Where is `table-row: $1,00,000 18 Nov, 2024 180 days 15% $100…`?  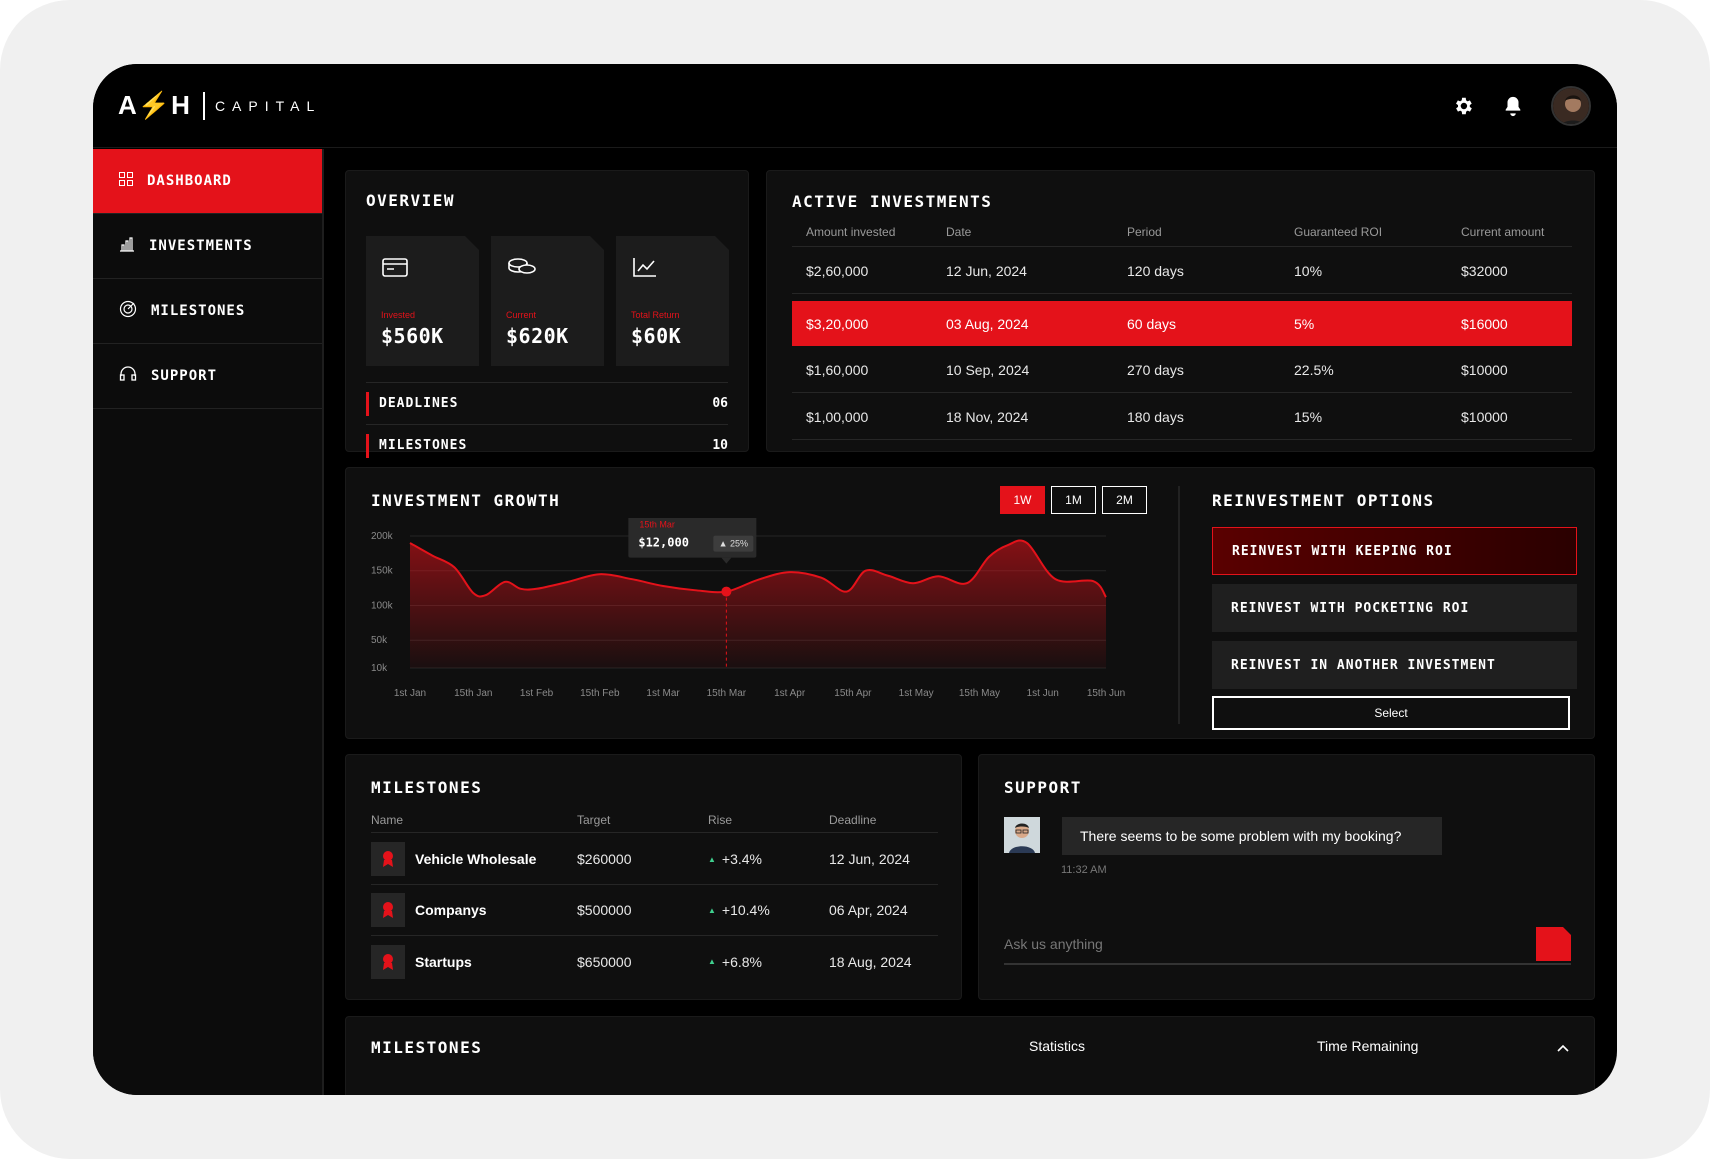
table-row: $1,00,000 18 Nov, 2024 180 days 15% $100… is located at coordinates (1182, 417).